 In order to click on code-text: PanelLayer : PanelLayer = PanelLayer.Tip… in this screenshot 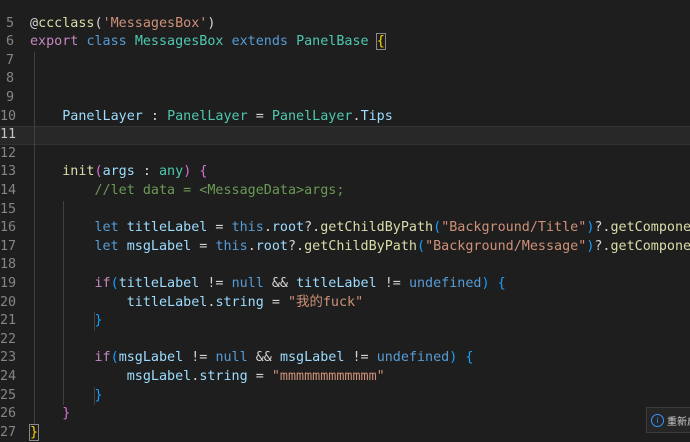, I will do `click(211, 117)`.